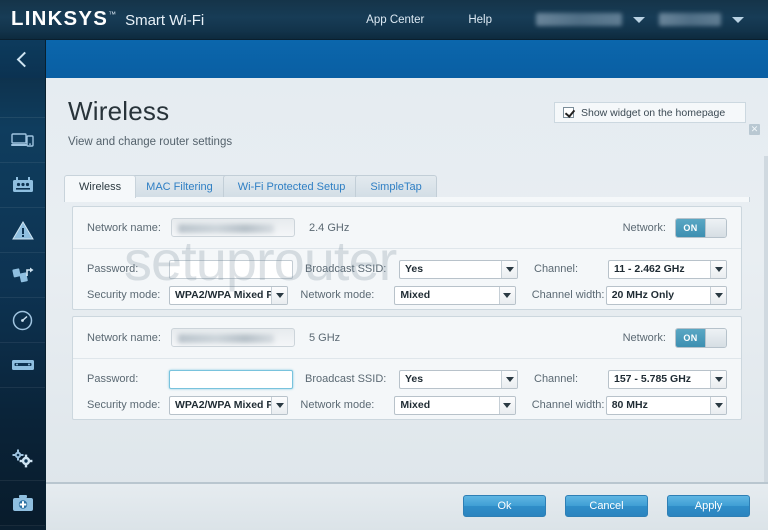 The image size is (768, 530). Describe the element at coordinates (179, 186) in the screenshot. I see `tab-mac-filtering: MAC Filtering` at that location.